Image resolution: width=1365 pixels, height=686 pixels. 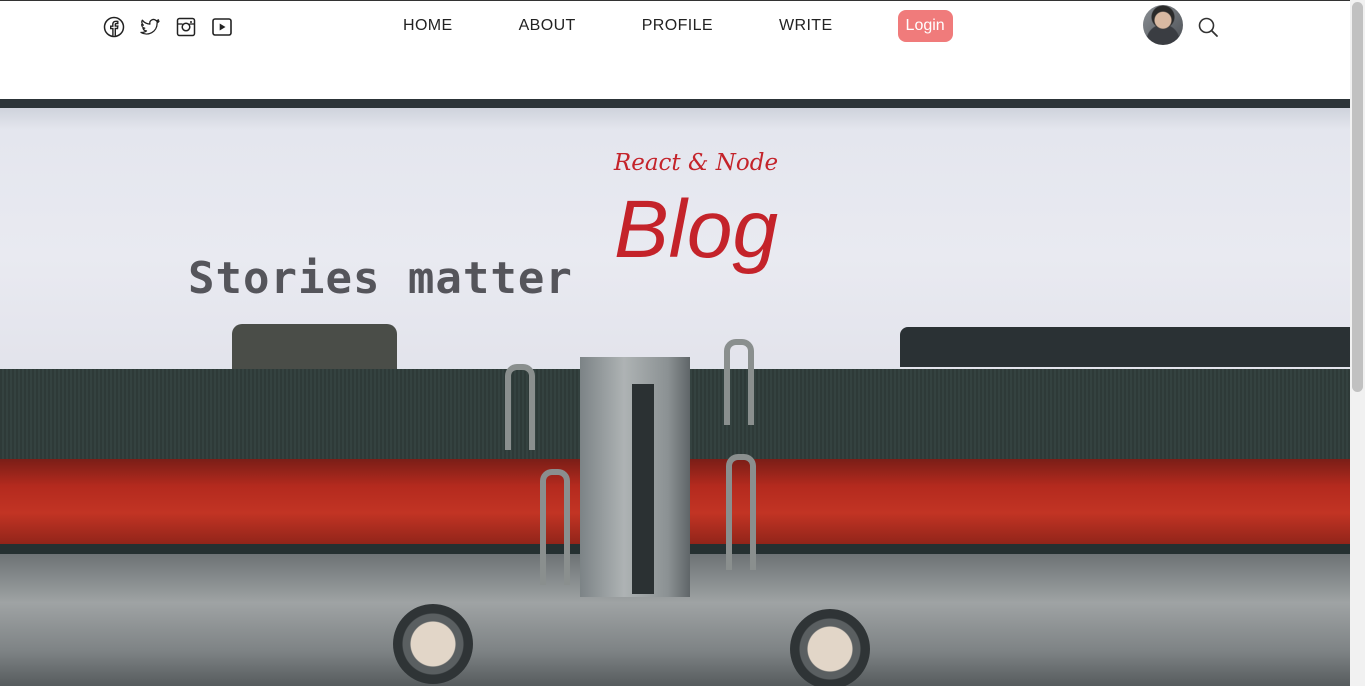 What do you see at coordinates (1357, 197) in the screenshot?
I see `scrollbar-thumb` at bounding box center [1357, 197].